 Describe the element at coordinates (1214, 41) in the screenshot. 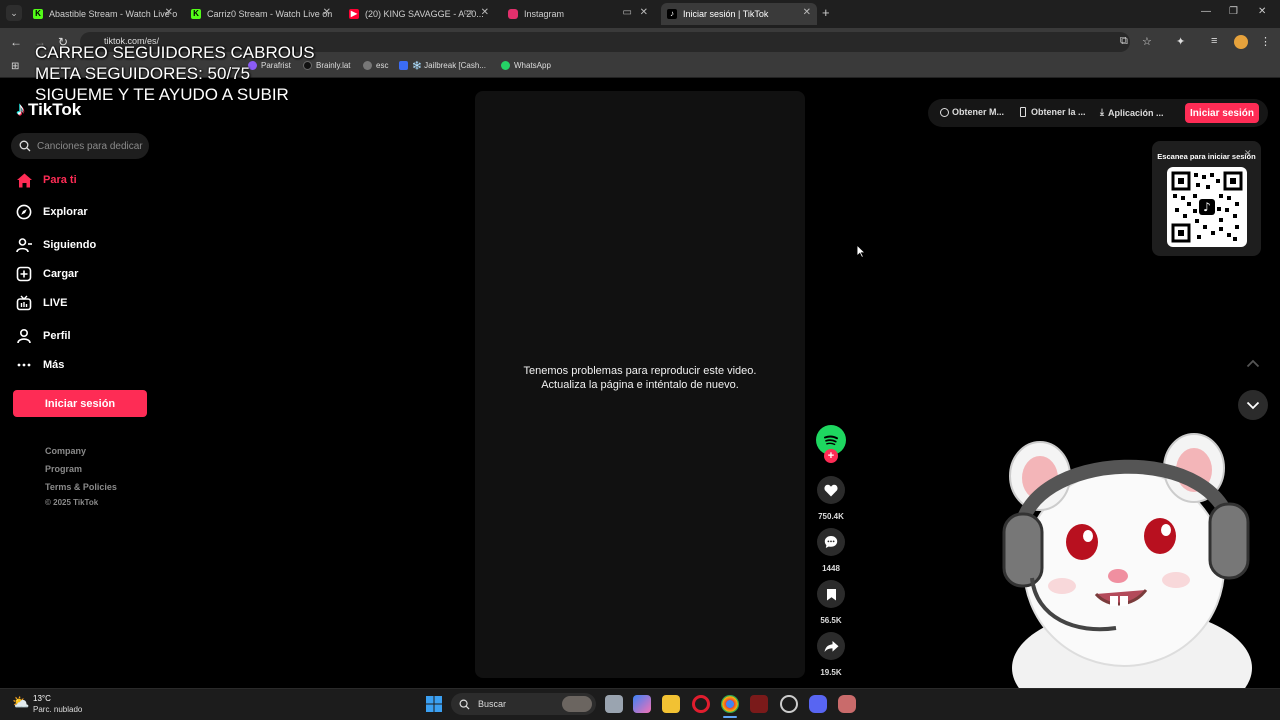

I see `media-control-icon: ≡` at that location.